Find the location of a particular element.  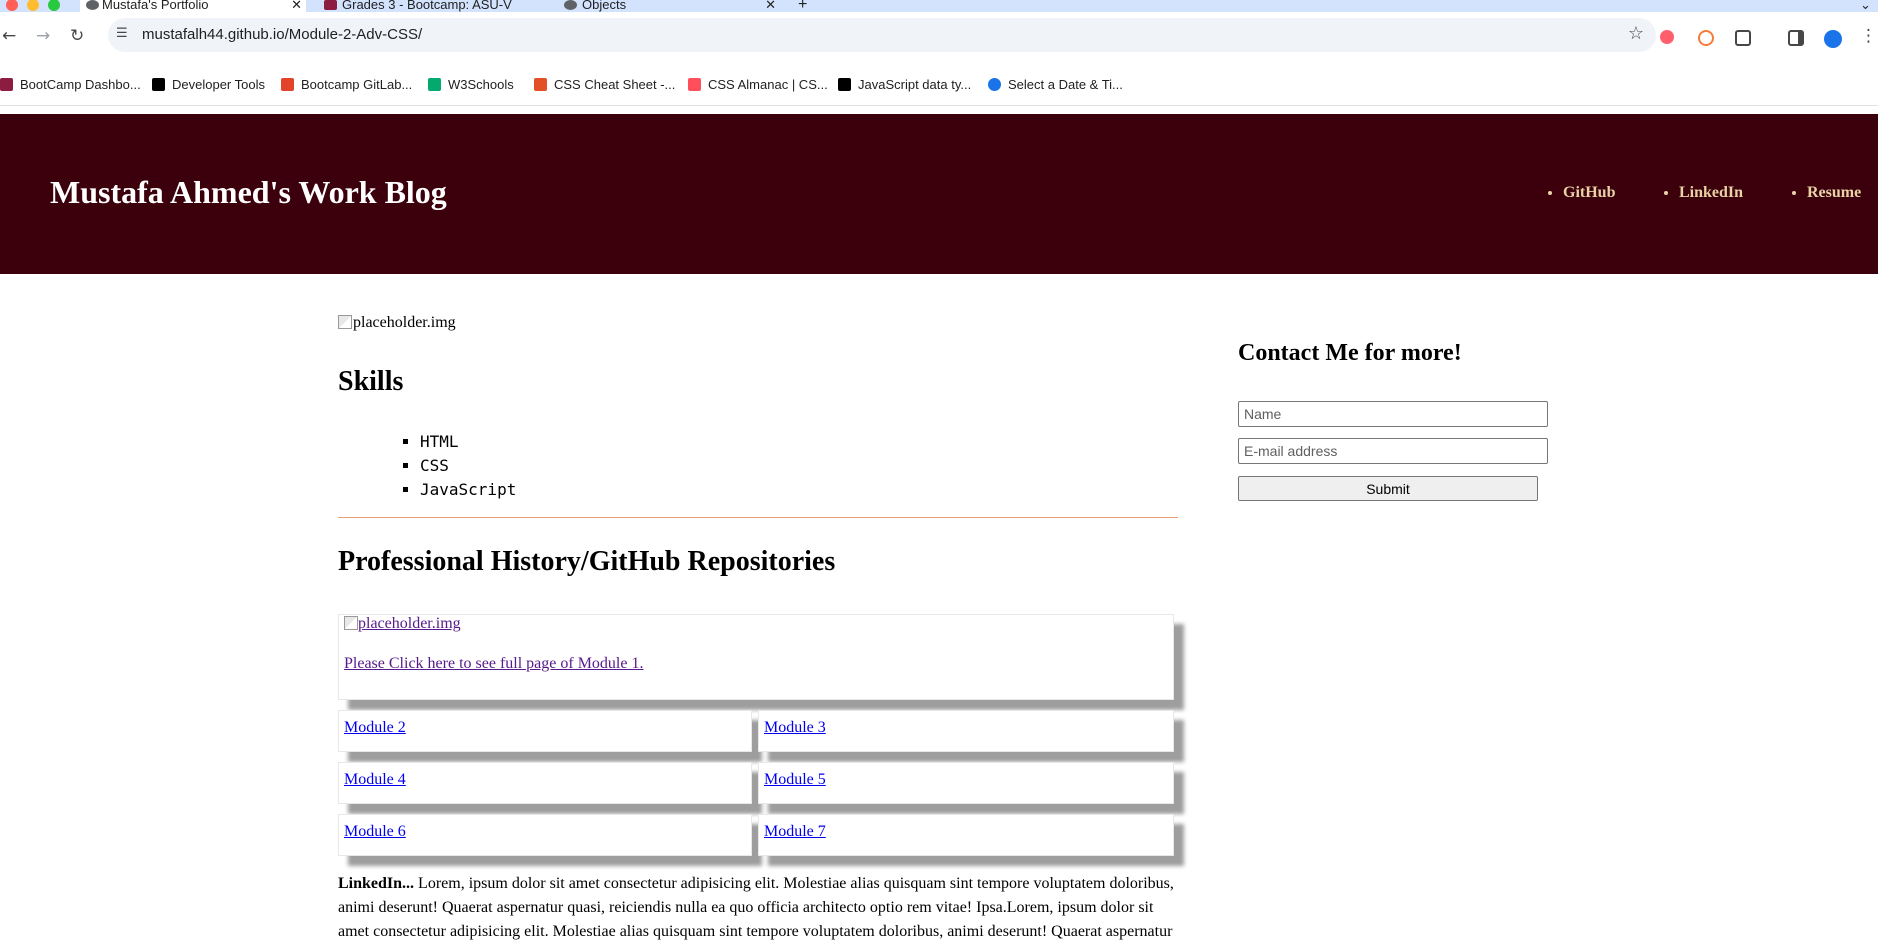

extensions-puzzle-icon is located at coordinates (1743, 38).